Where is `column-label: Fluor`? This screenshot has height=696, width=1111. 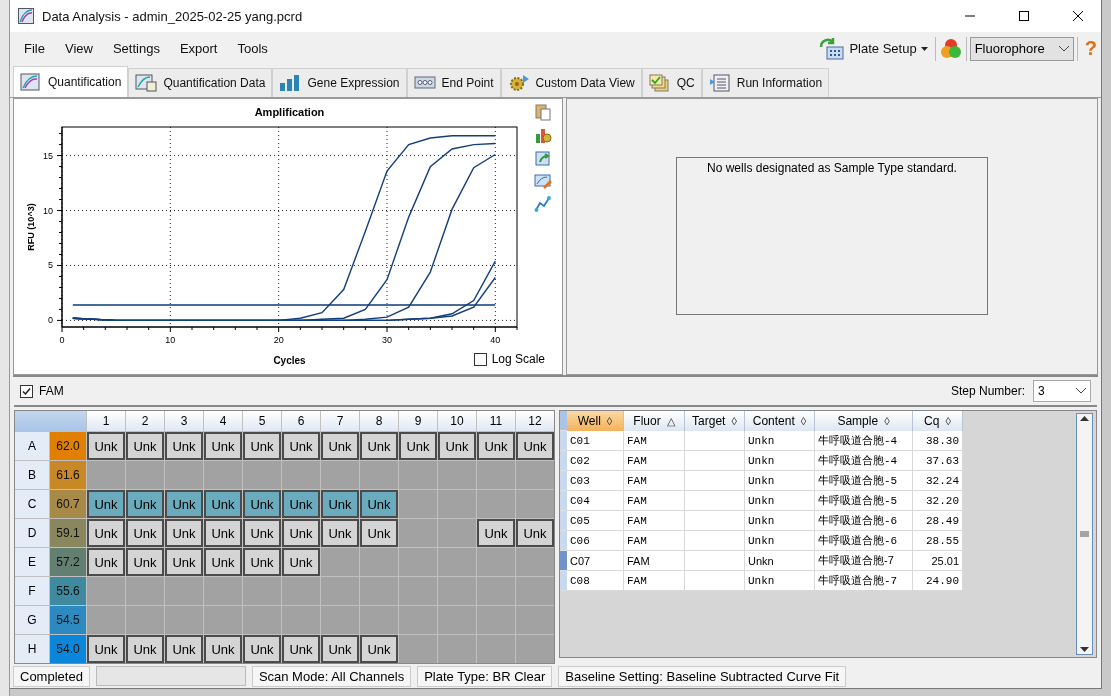
column-label: Fluor is located at coordinates (647, 421).